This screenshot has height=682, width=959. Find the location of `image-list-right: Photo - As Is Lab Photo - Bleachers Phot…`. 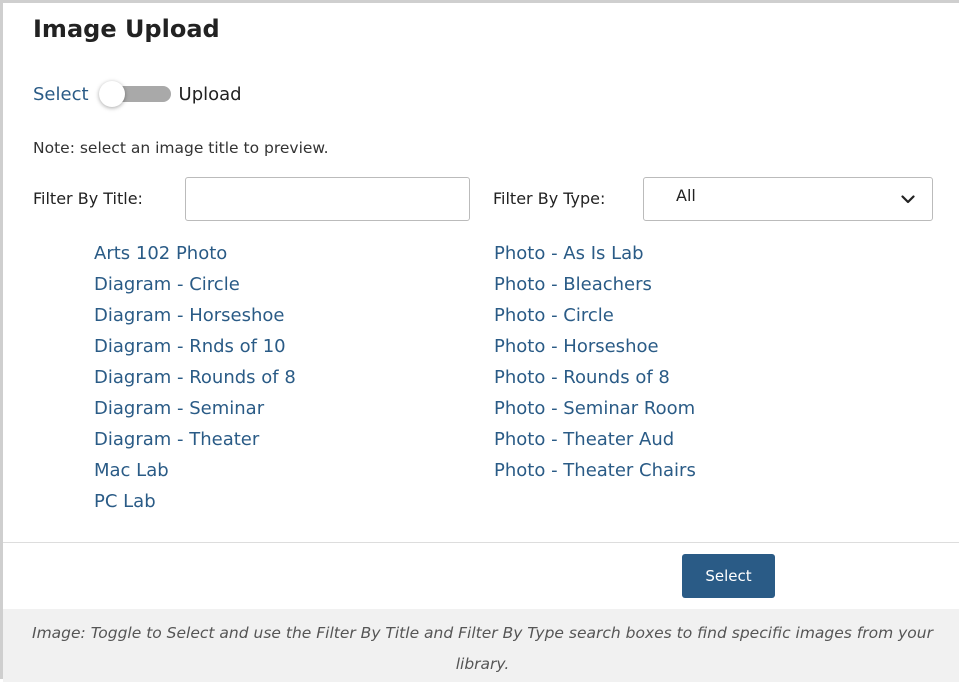

image-list-right: Photo - As Is Lab Photo - Bleachers Phot… is located at coordinates (595, 365).